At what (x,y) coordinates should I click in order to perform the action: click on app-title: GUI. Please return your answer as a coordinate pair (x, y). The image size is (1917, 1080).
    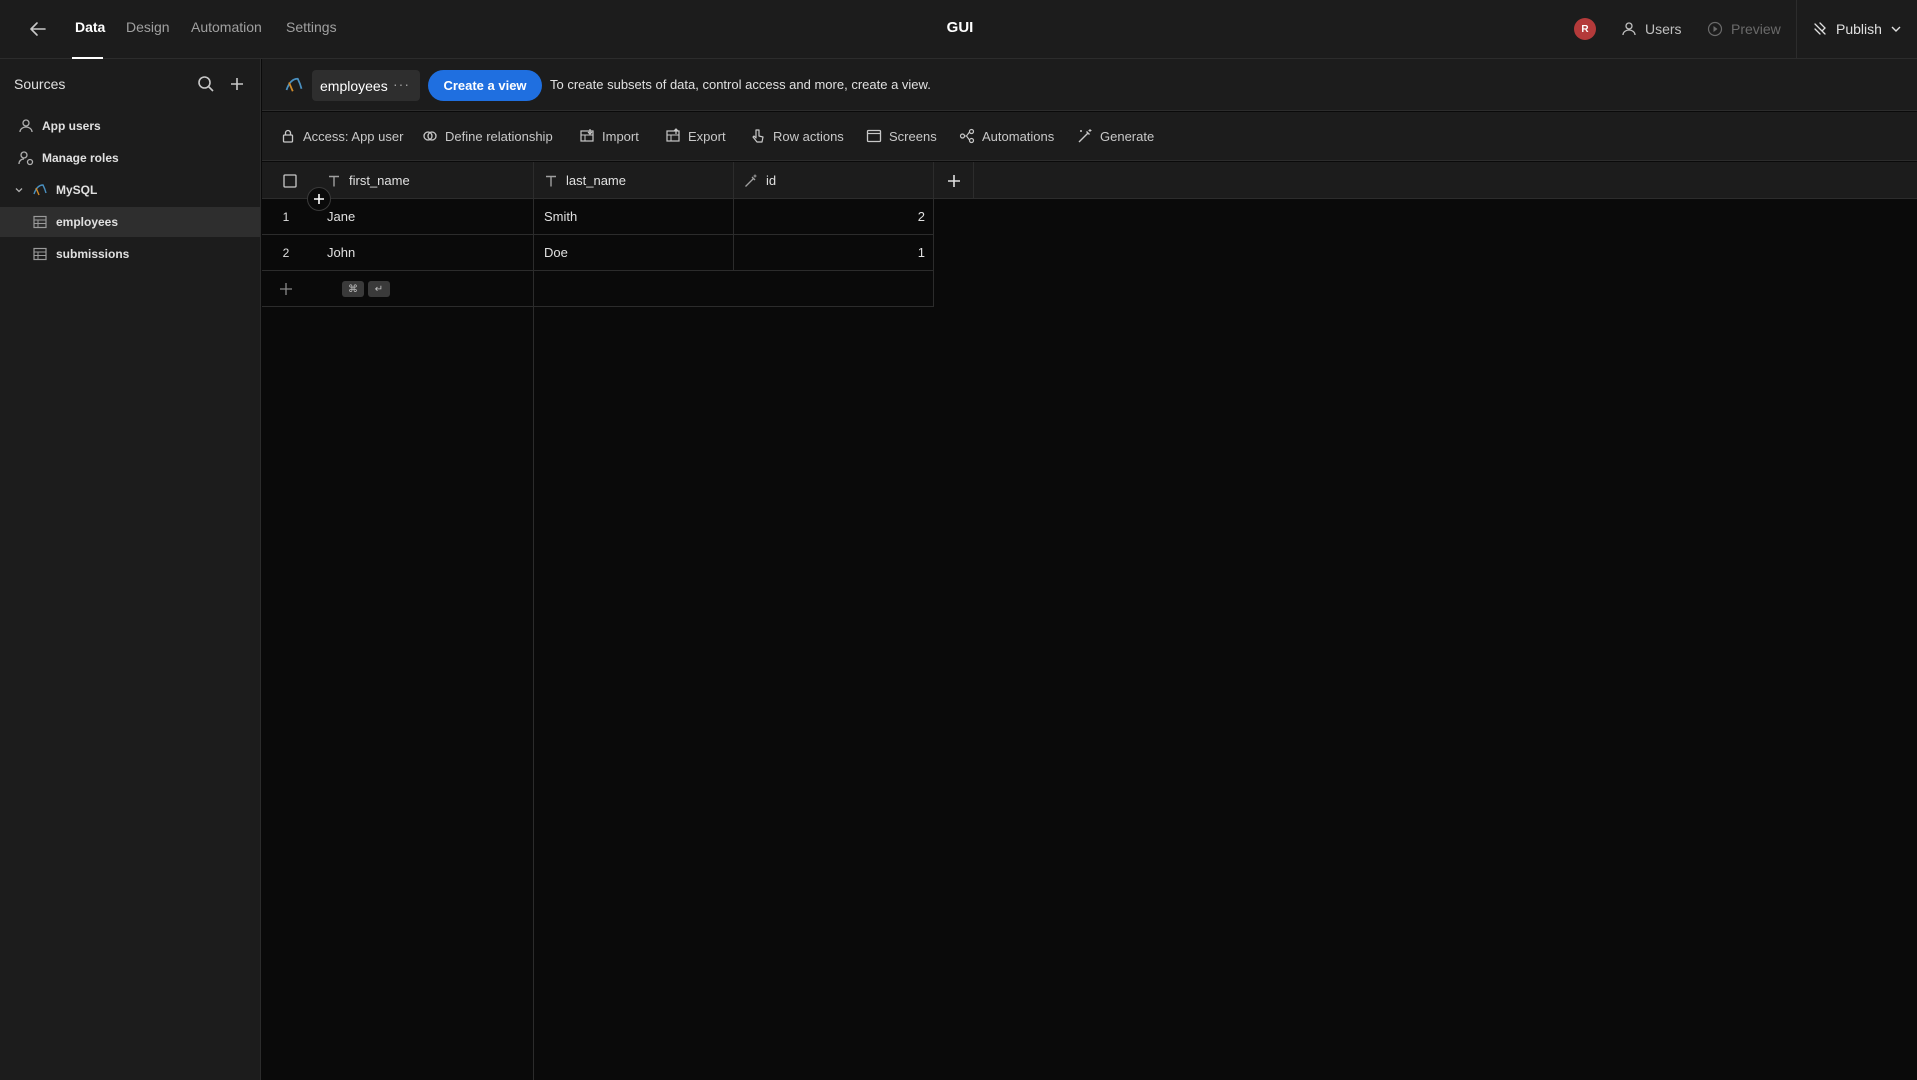
    Looking at the image, I should click on (960, 27).